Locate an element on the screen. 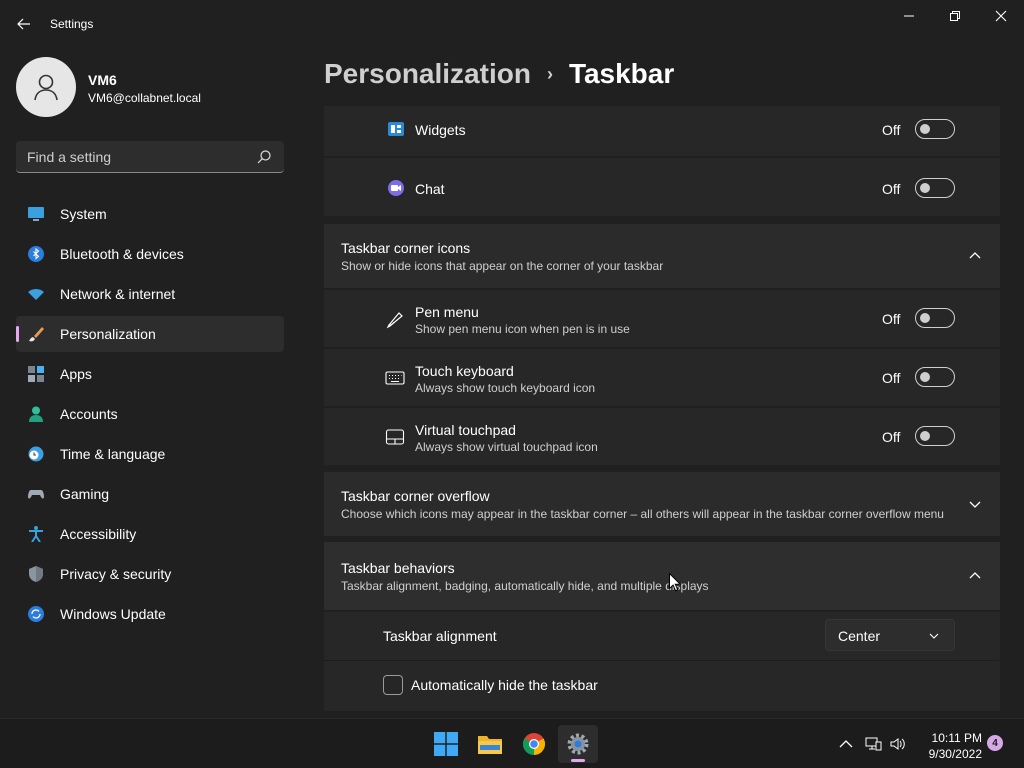  windows-logo-icon is located at coordinates (446, 744).